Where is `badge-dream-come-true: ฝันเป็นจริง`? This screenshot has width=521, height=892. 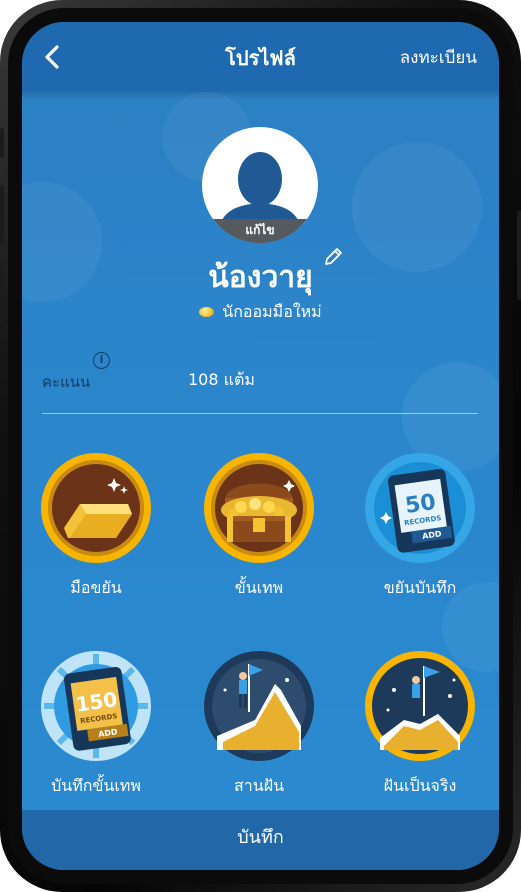
badge-dream-come-true: ฝันเป็นจริง is located at coordinates (420, 735).